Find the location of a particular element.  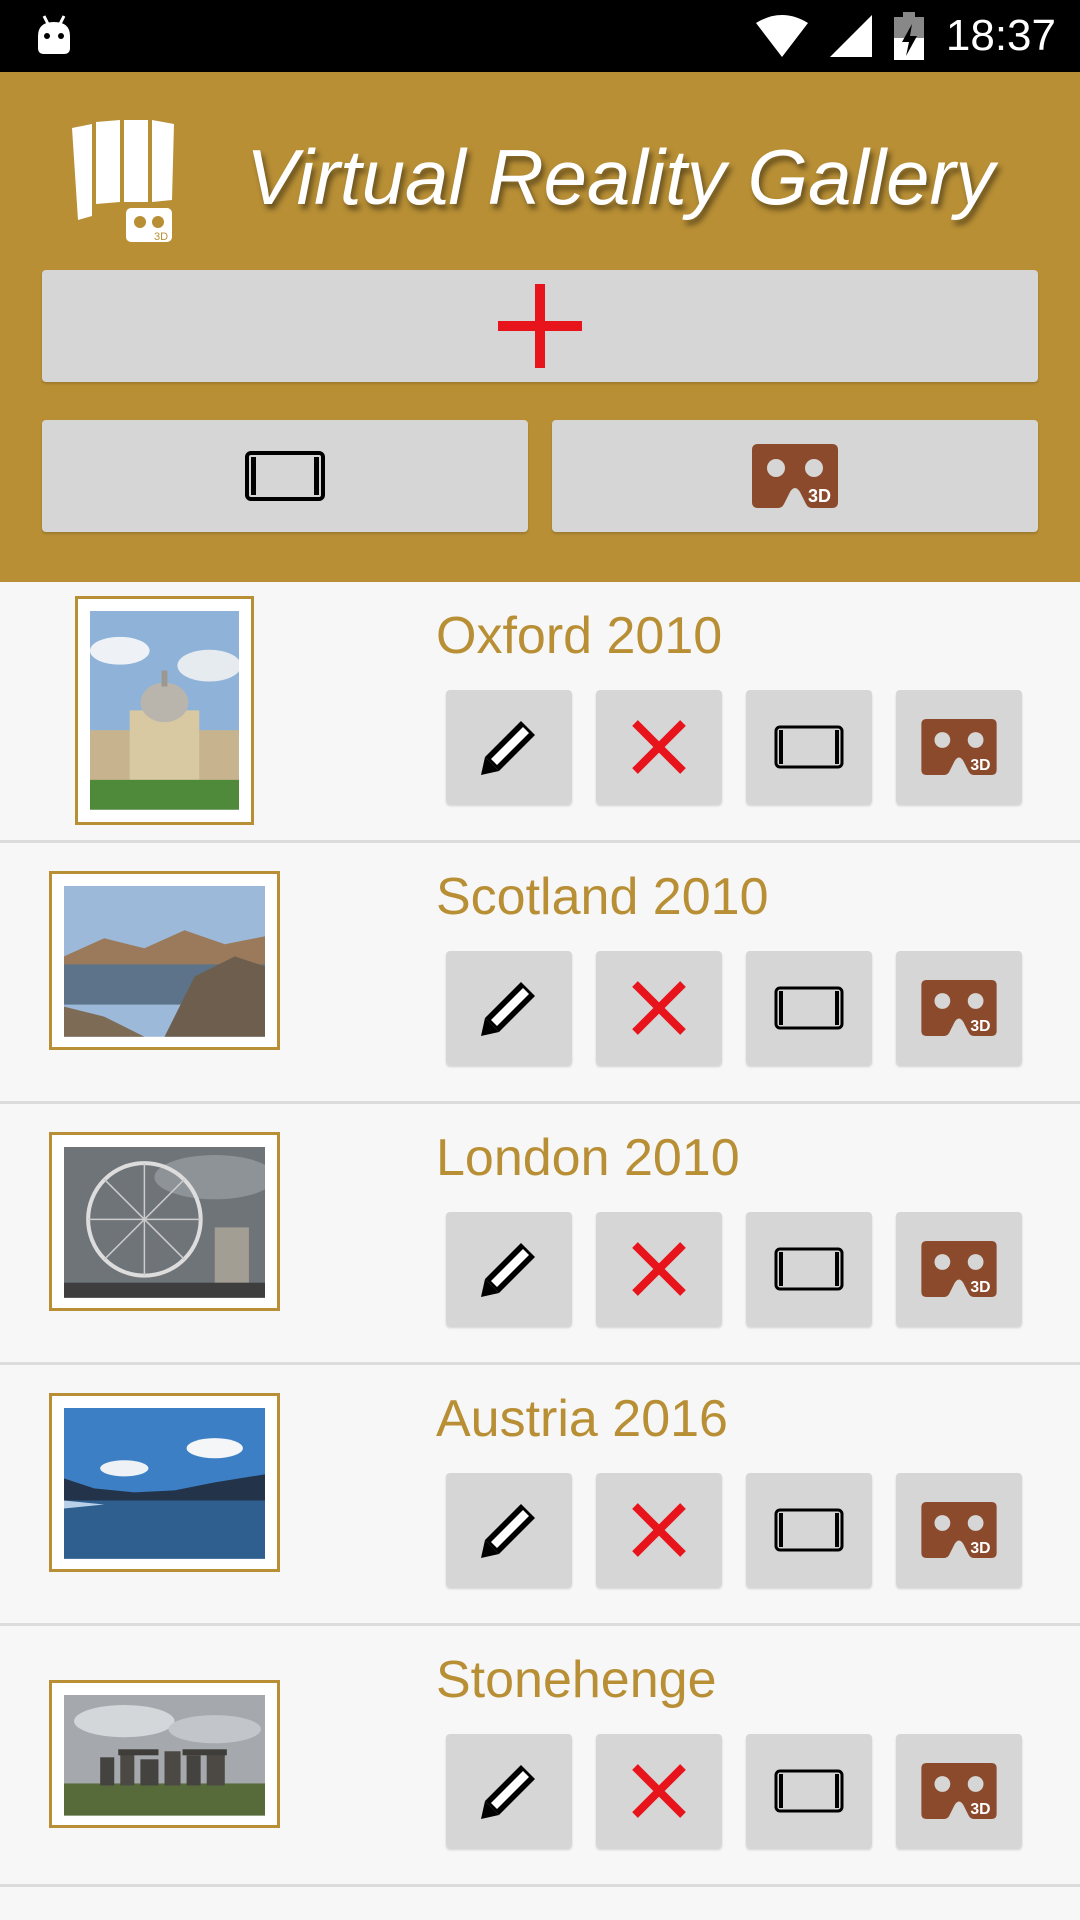

plus-icon is located at coordinates (540, 326).